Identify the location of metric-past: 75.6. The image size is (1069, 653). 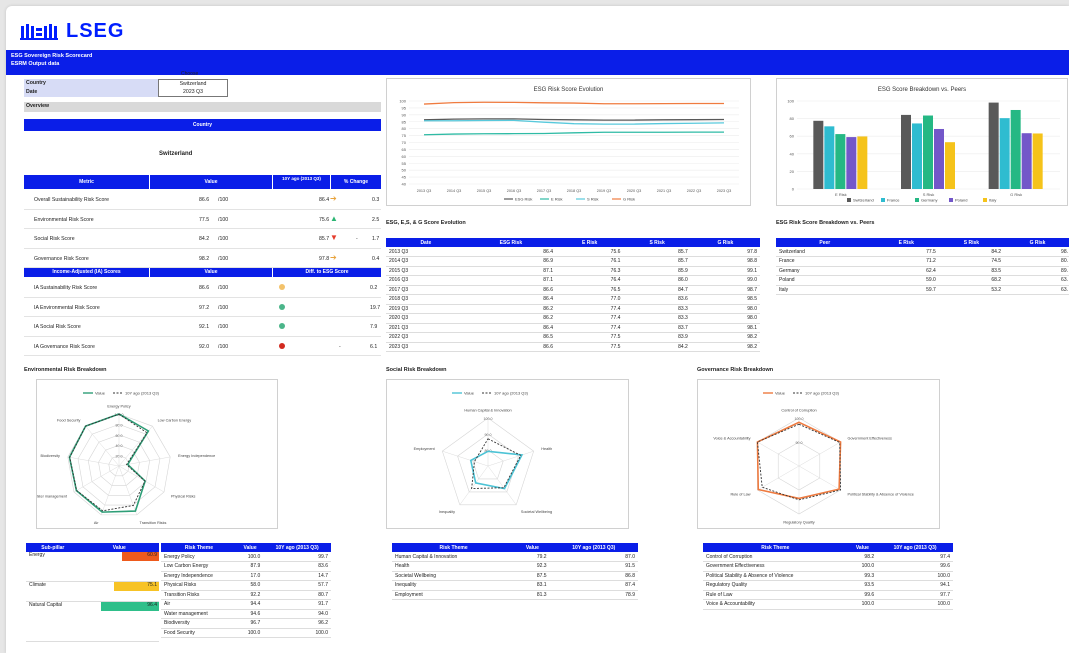
(324, 219).